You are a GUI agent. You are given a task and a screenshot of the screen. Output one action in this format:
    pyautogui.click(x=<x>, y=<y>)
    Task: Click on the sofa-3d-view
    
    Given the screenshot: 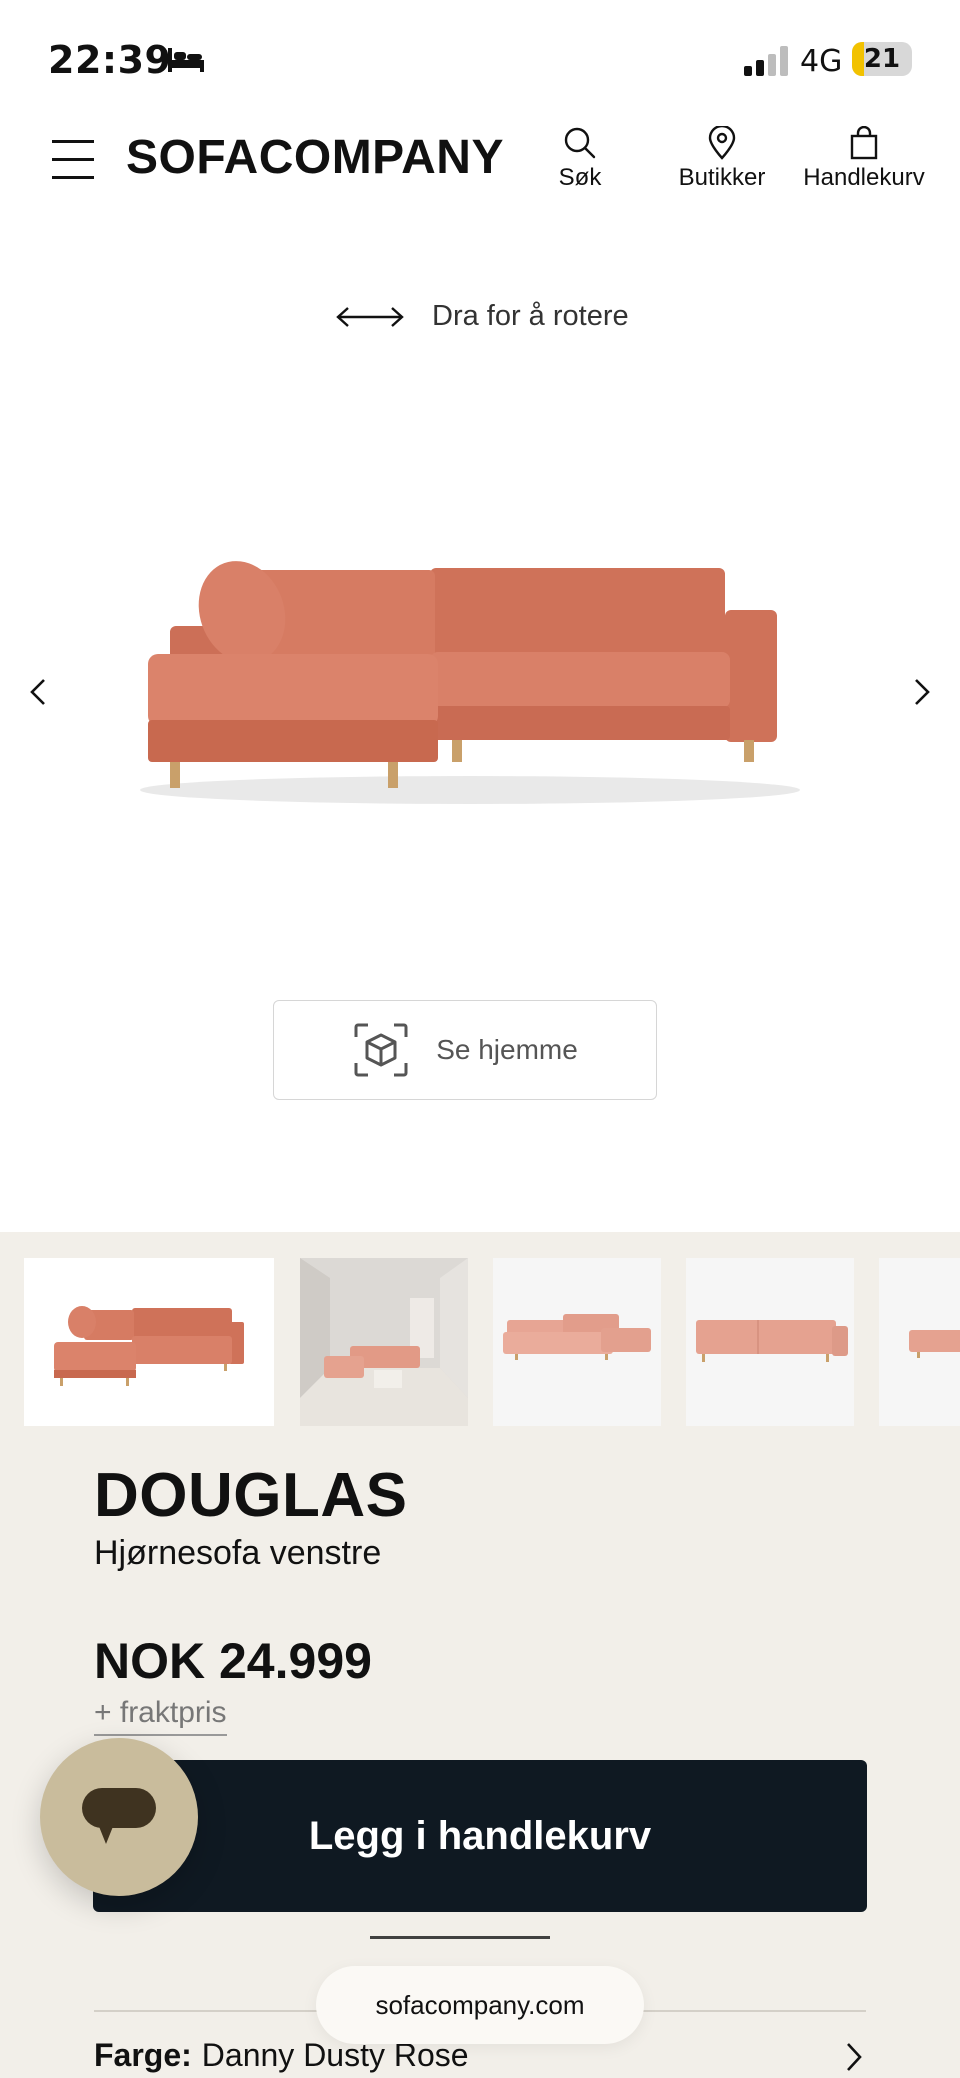 What is the action you would take?
    pyautogui.click(x=470, y=670)
    